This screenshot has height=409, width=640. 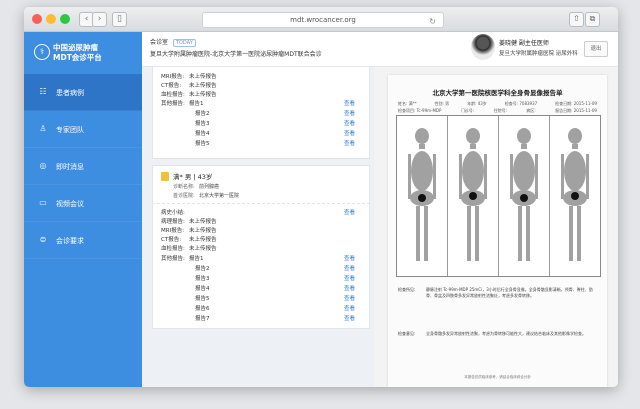 What do you see at coordinates (506, 333) in the screenshot?
I see `conclusion-text: 全身骨骼多发异常放射性浓聚，考虑为骨转移可能性大，建议结合临床及其他影像学检查。` at bounding box center [506, 333].